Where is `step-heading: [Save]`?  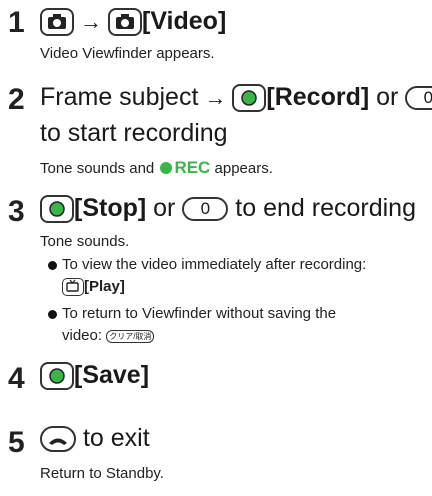
step-heading: [Save] is located at coordinates (95, 375).